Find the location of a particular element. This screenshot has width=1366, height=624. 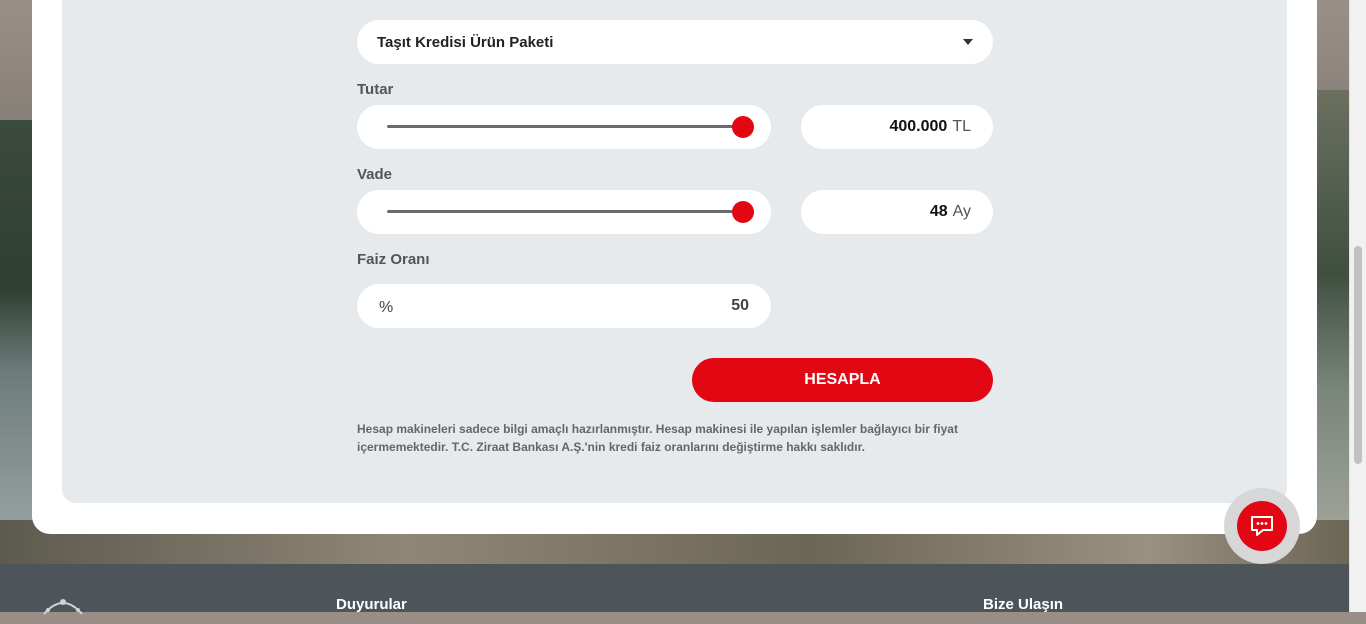

term-slider-track is located at coordinates (564, 211).